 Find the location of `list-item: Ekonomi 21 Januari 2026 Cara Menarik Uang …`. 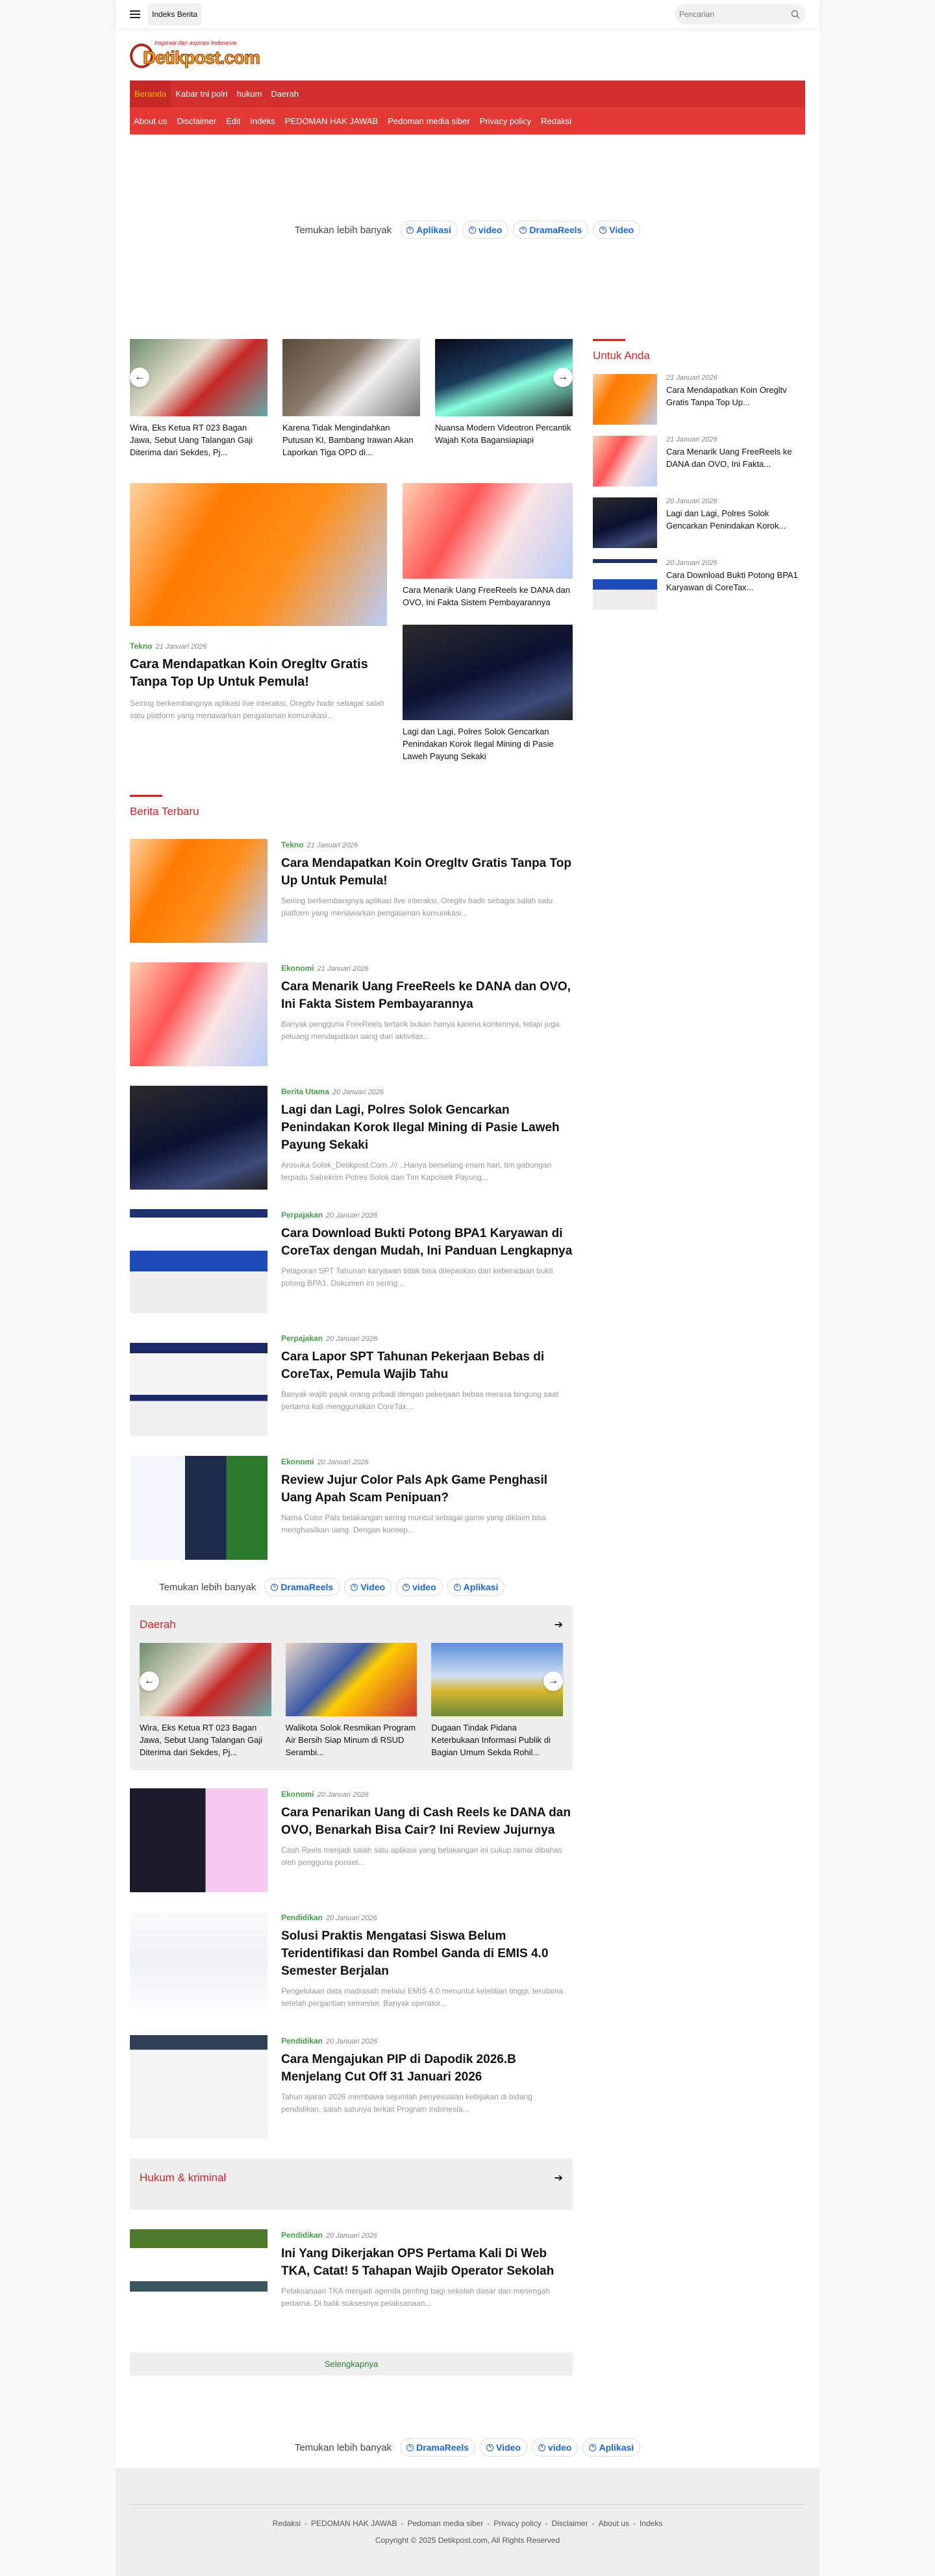

list-item: Ekonomi 21 Januari 2026 Cara Menarik Uang … is located at coordinates (352, 1014).